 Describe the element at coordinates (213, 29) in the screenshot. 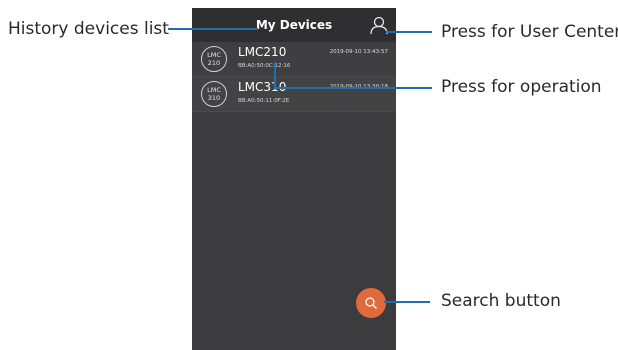

I see `callout-line-history` at that location.